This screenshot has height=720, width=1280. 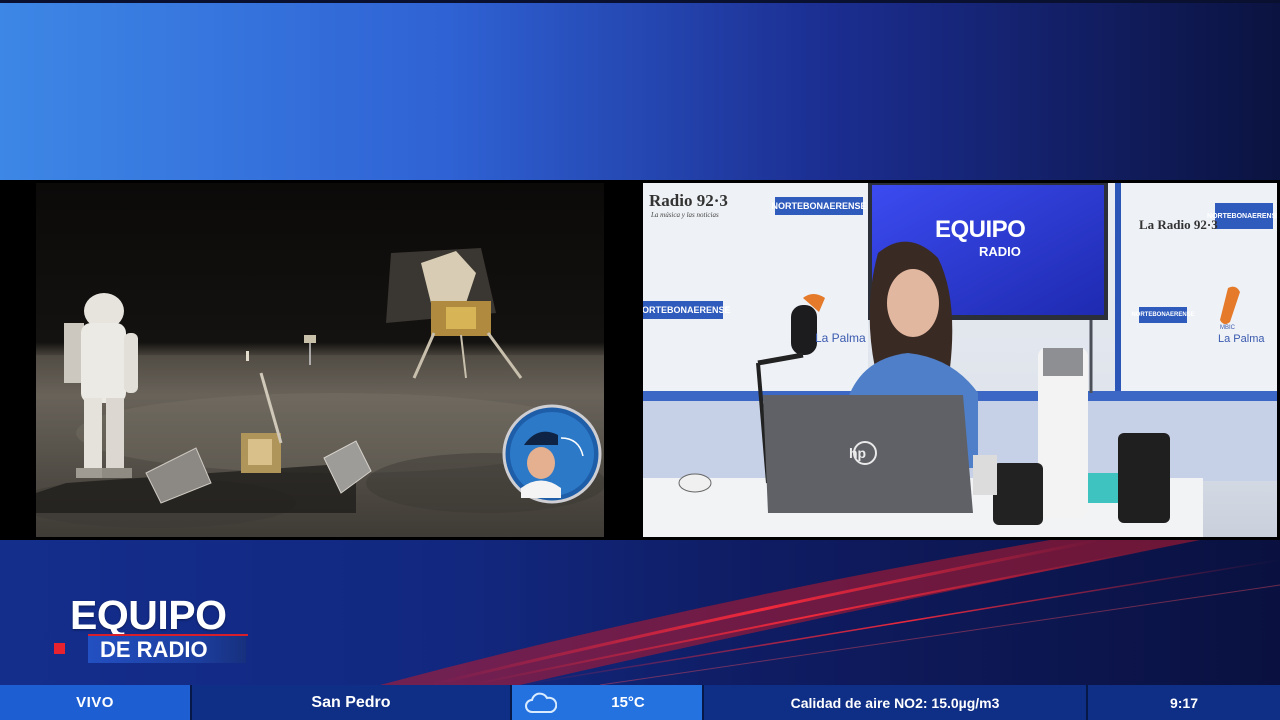 What do you see at coordinates (1241, 339) in the screenshot?
I see `la-palma-sign-right: La Palma` at bounding box center [1241, 339].